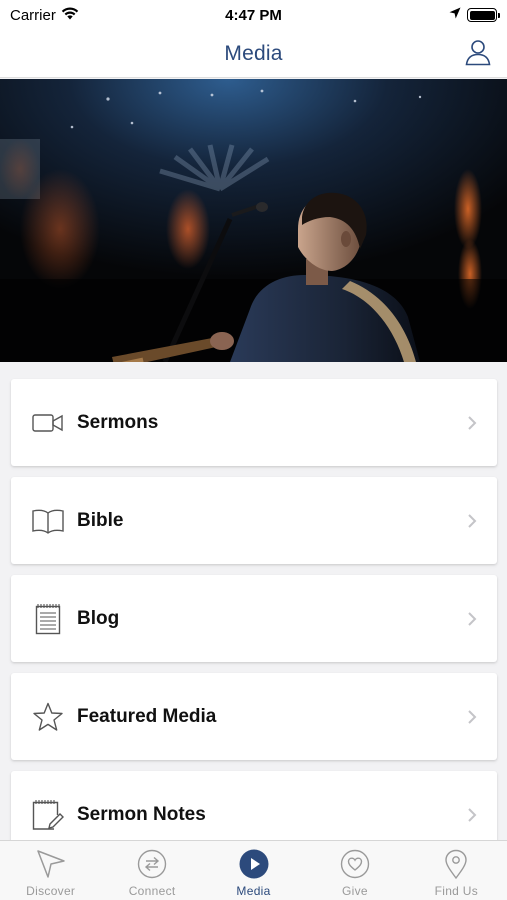  I want to click on exchange-arrows-icon, so click(152, 864).